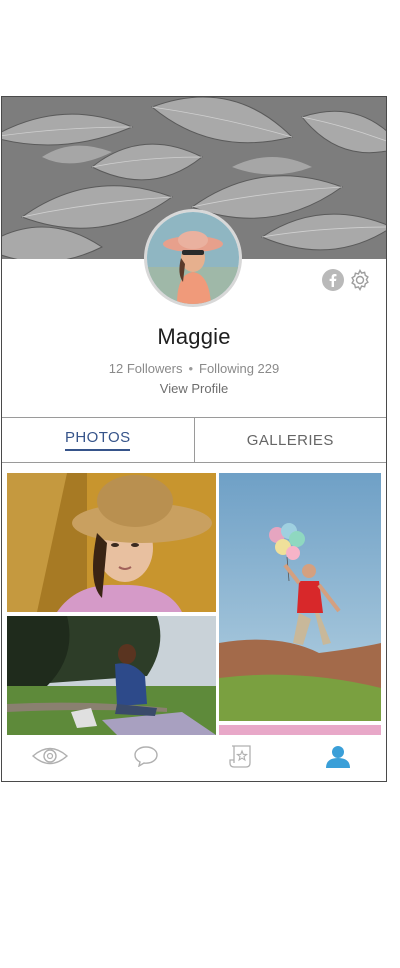 This screenshot has height=968, width=400. I want to click on photo-woman-straw-hat, so click(111, 542).